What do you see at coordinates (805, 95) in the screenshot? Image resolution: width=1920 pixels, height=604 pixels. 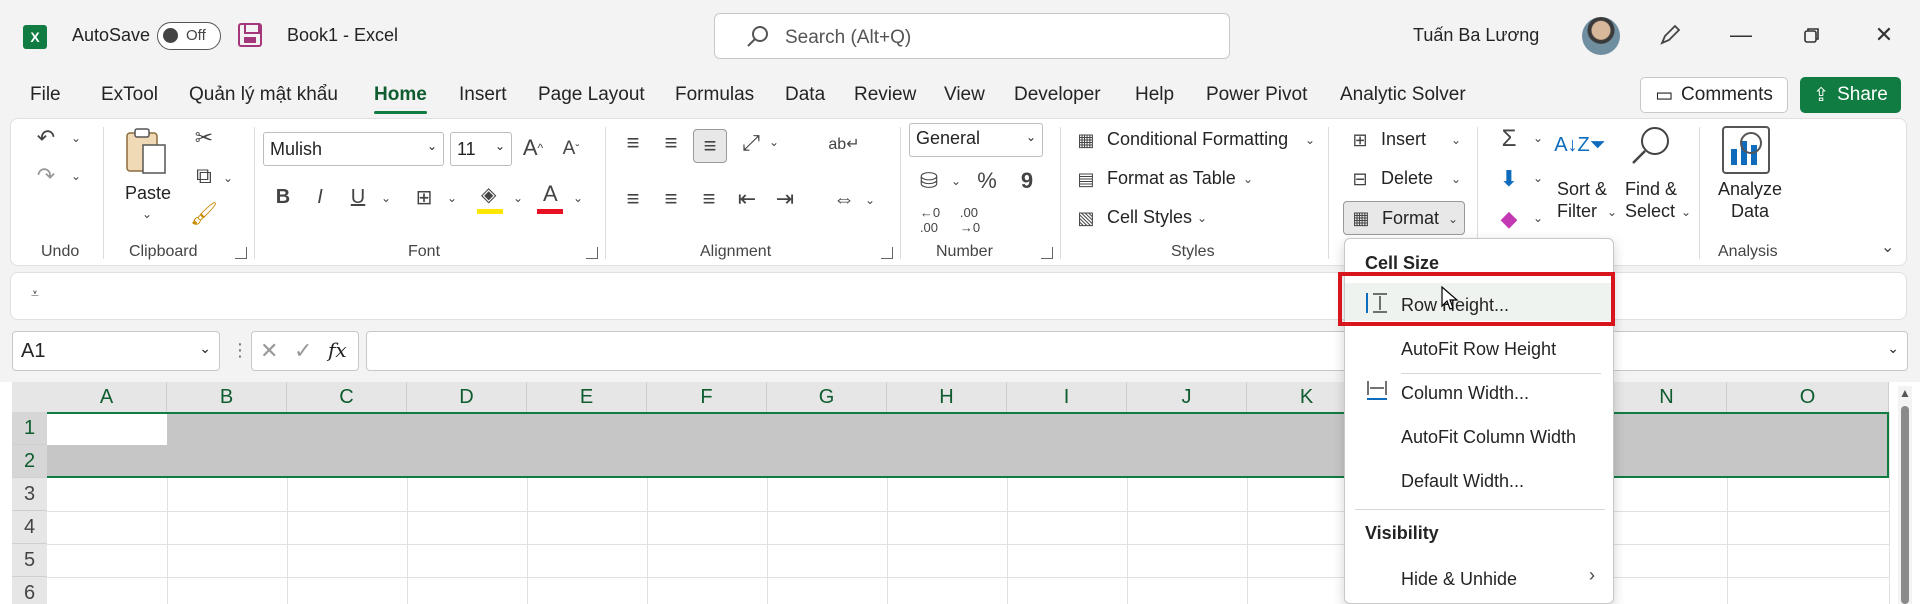 I see `tab-data: Data` at bounding box center [805, 95].